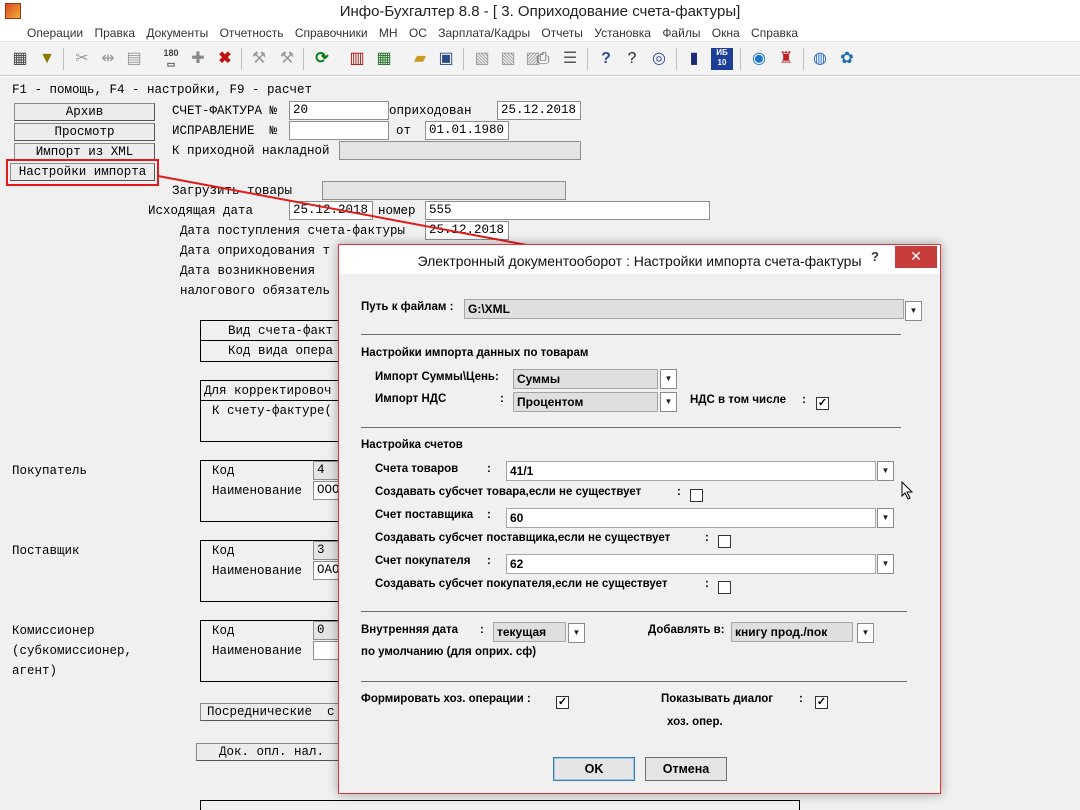 The image size is (1080, 810). What do you see at coordinates (885, 518) in the screenshot?
I see `supplier-account-dropdown-icon: ▼` at bounding box center [885, 518].